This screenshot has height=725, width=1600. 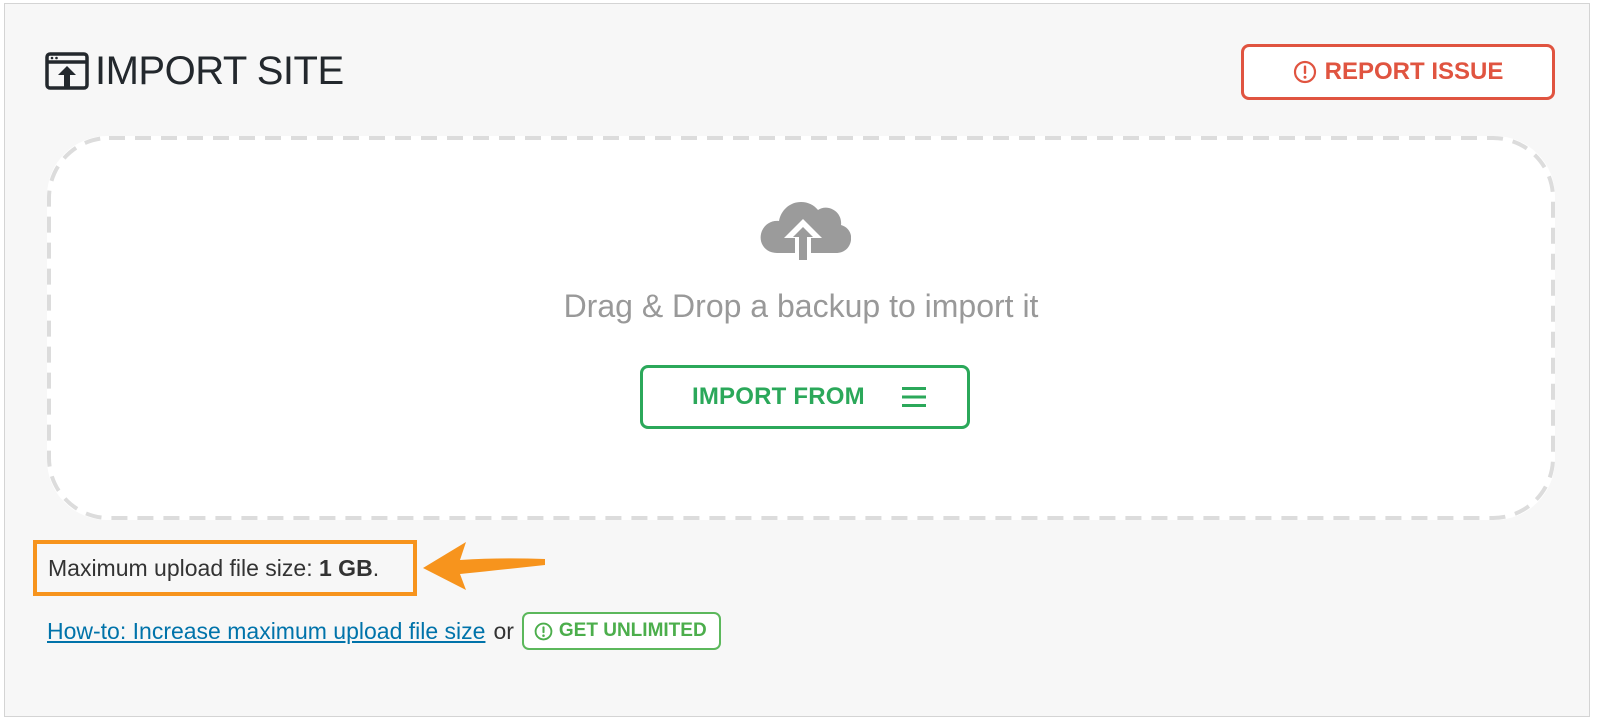 I want to click on get-unlimited-label: GET UNLIMITED, so click(x=632, y=630).